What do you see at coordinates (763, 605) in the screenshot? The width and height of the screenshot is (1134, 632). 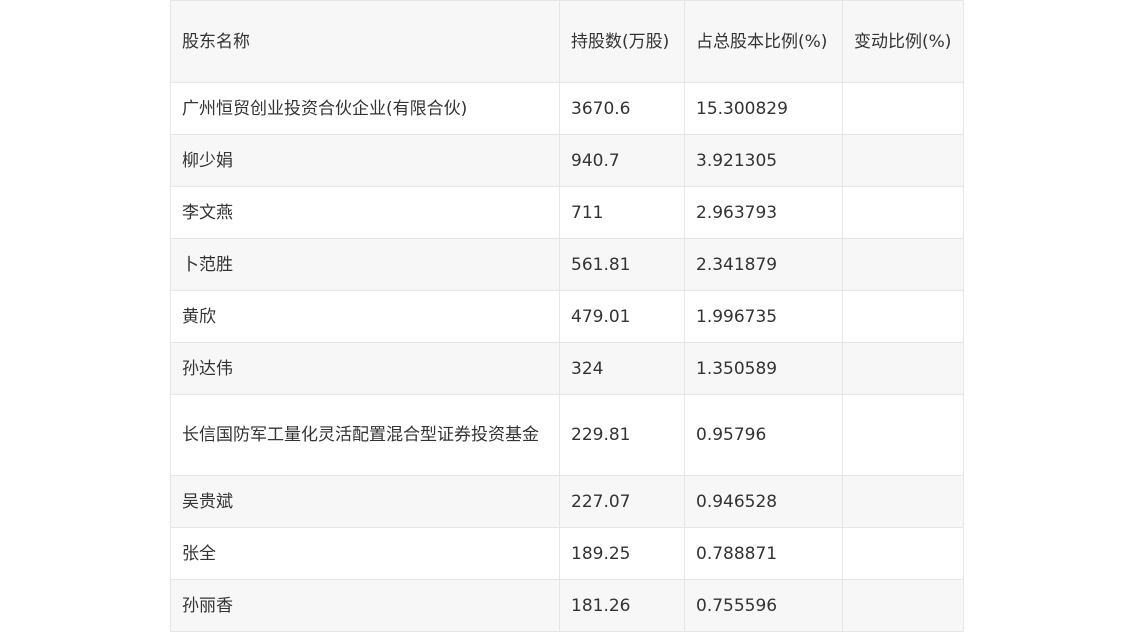 I see `cell-share-ratio: 0.755596` at bounding box center [763, 605].